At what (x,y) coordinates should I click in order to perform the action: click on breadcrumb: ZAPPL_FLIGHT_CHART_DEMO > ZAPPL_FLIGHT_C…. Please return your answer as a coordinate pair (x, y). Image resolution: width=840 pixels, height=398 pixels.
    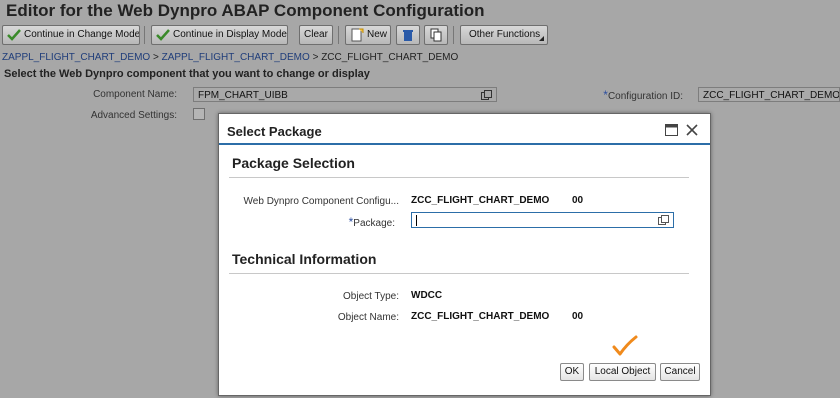
    Looking at the image, I should click on (230, 57).